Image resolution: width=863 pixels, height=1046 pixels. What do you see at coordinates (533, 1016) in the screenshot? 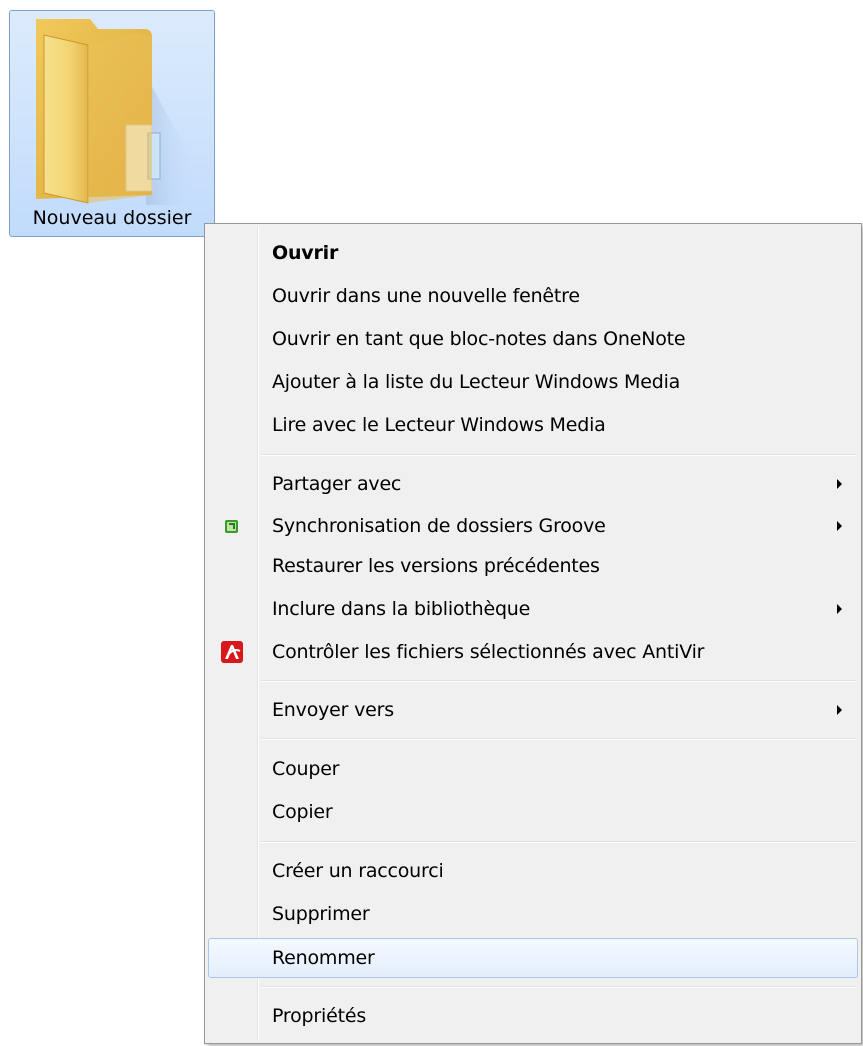
I see `menu-item-proprietes: Propriétés` at bounding box center [533, 1016].